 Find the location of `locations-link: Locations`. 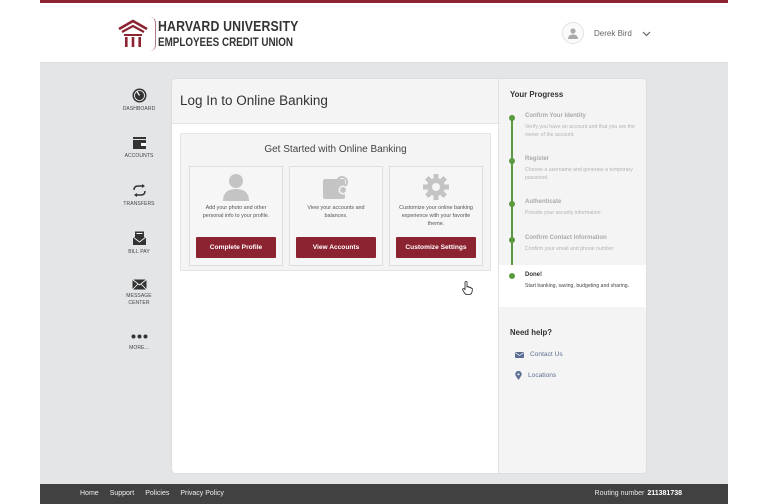

locations-link: Locations is located at coordinates (535, 375).